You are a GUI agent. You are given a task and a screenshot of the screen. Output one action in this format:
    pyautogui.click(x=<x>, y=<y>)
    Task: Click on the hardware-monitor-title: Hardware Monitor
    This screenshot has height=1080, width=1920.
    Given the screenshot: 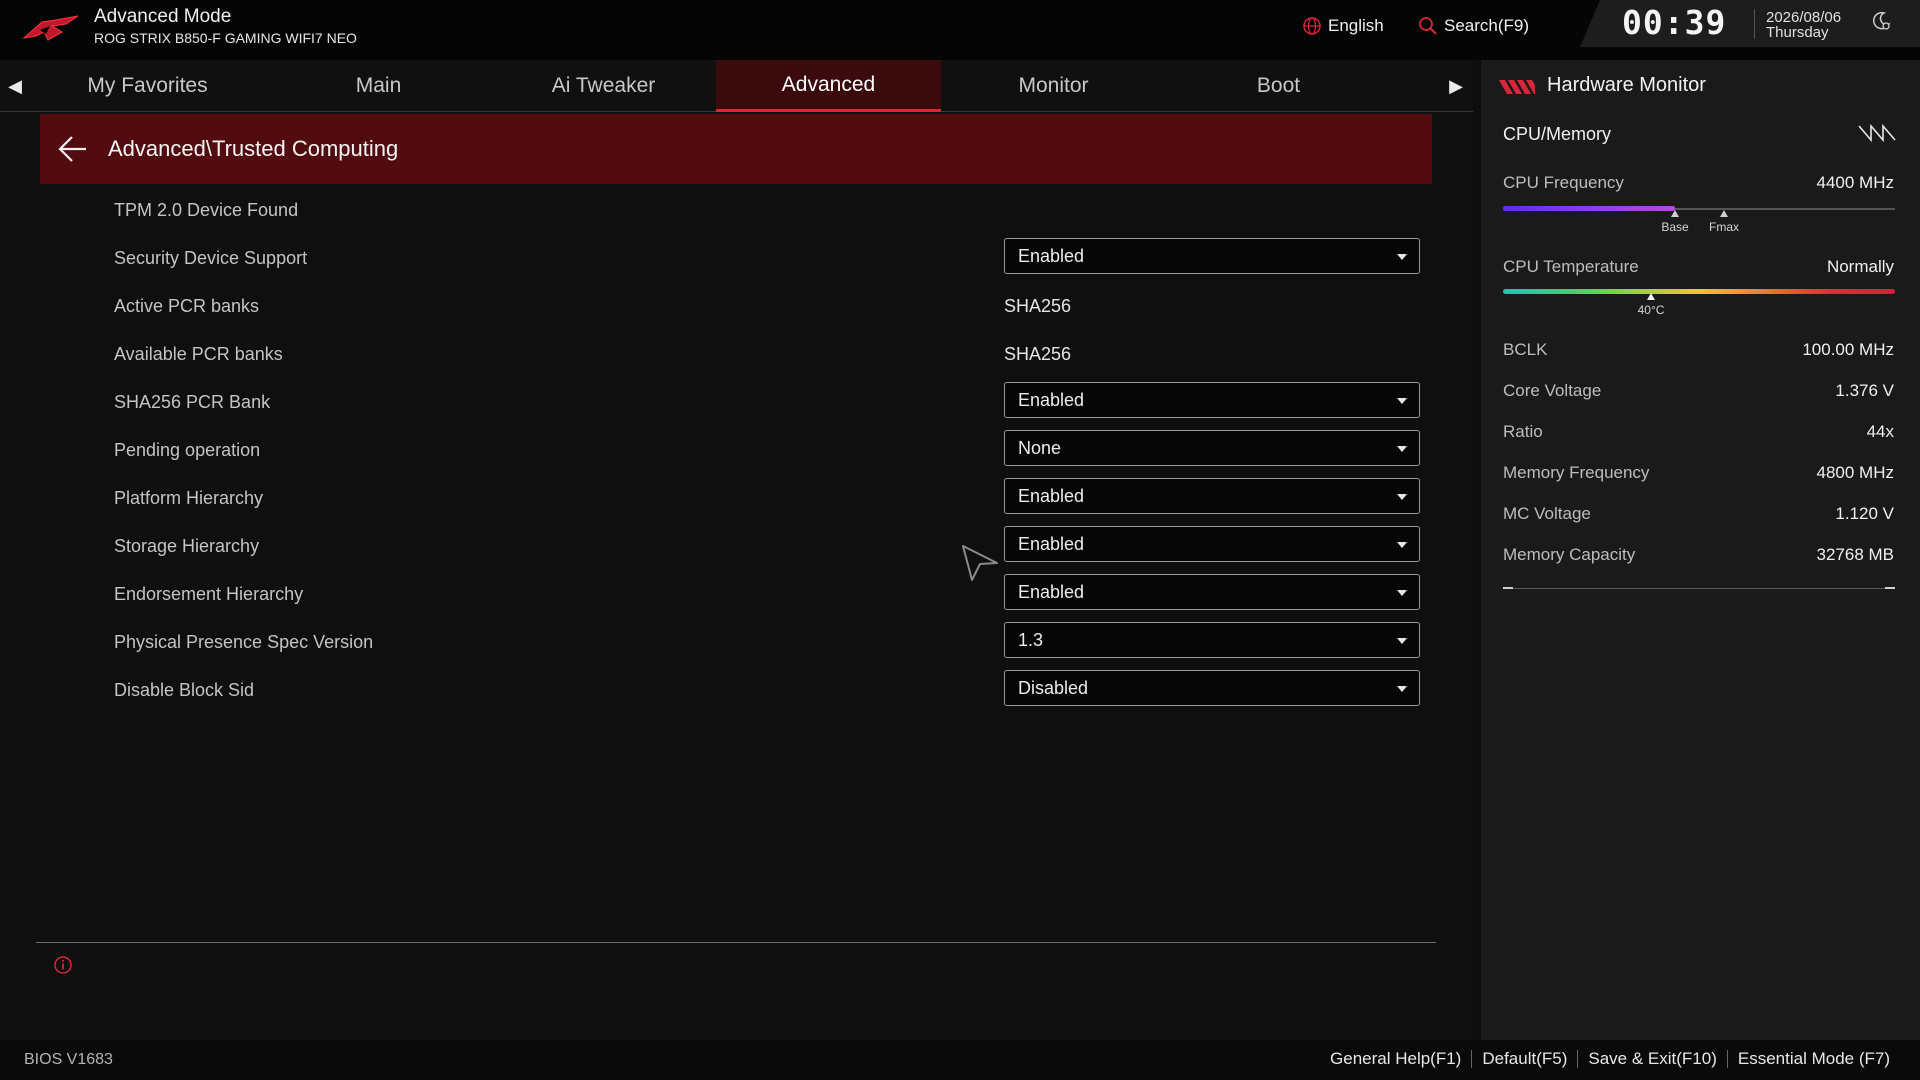 What is the action you would take?
    pyautogui.click(x=1626, y=85)
    